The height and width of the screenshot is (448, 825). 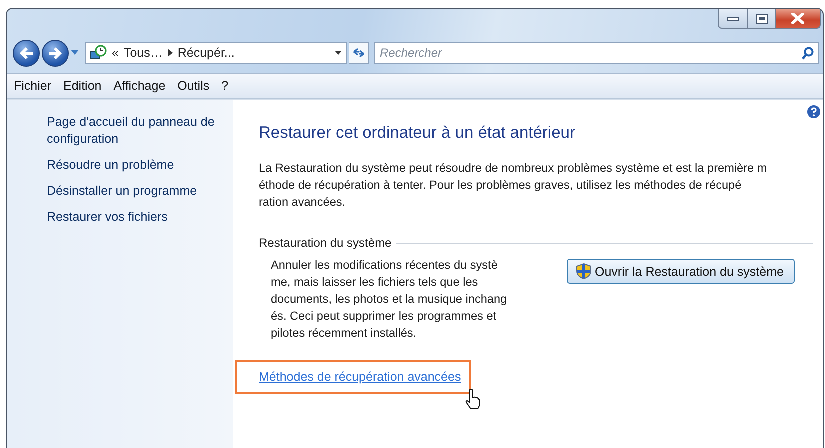 I want to click on breadcrumb-arrow-icon, so click(x=170, y=53).